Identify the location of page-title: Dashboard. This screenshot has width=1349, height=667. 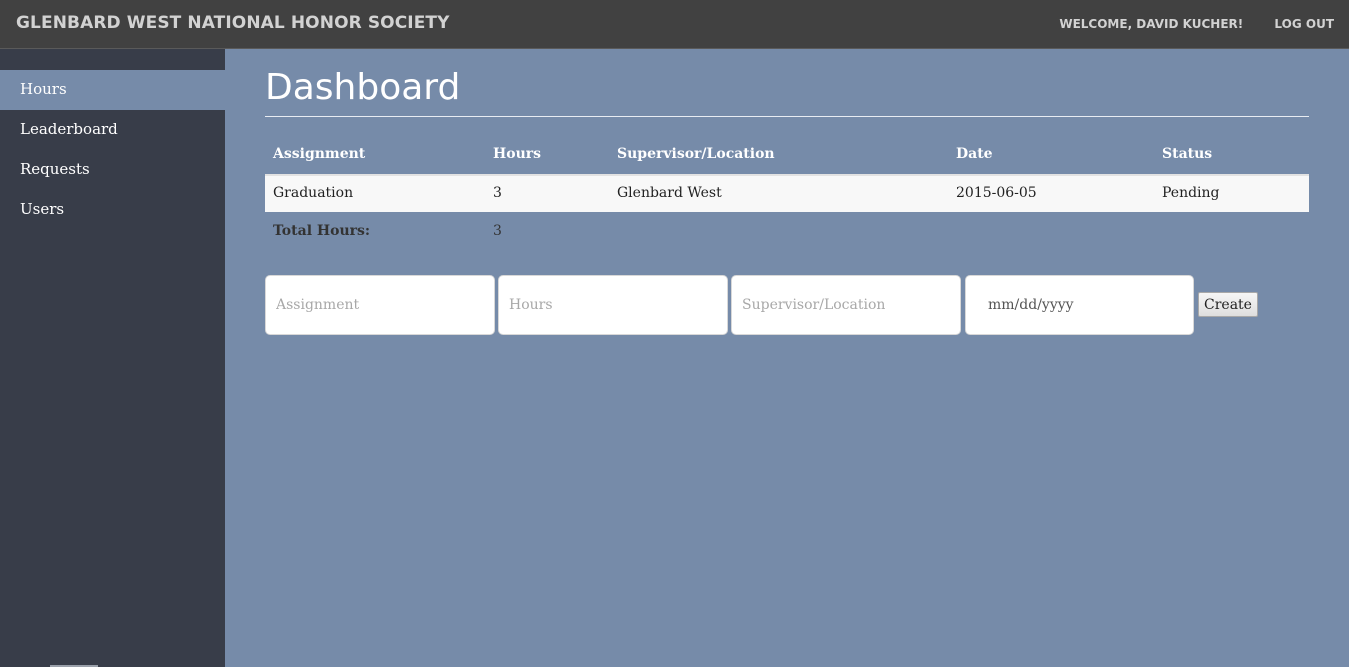
(363, 87).